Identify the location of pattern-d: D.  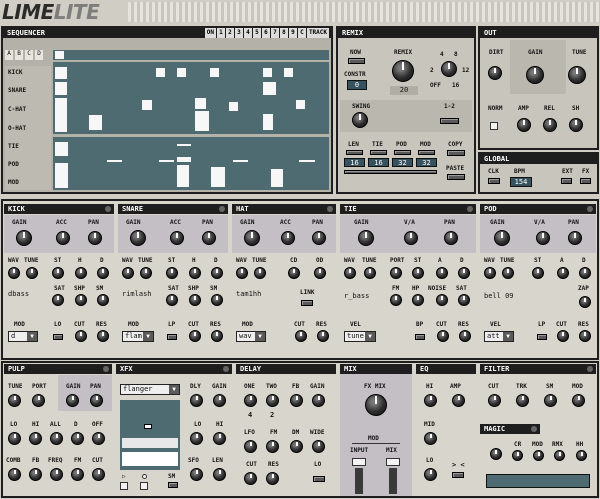
(39, 55).